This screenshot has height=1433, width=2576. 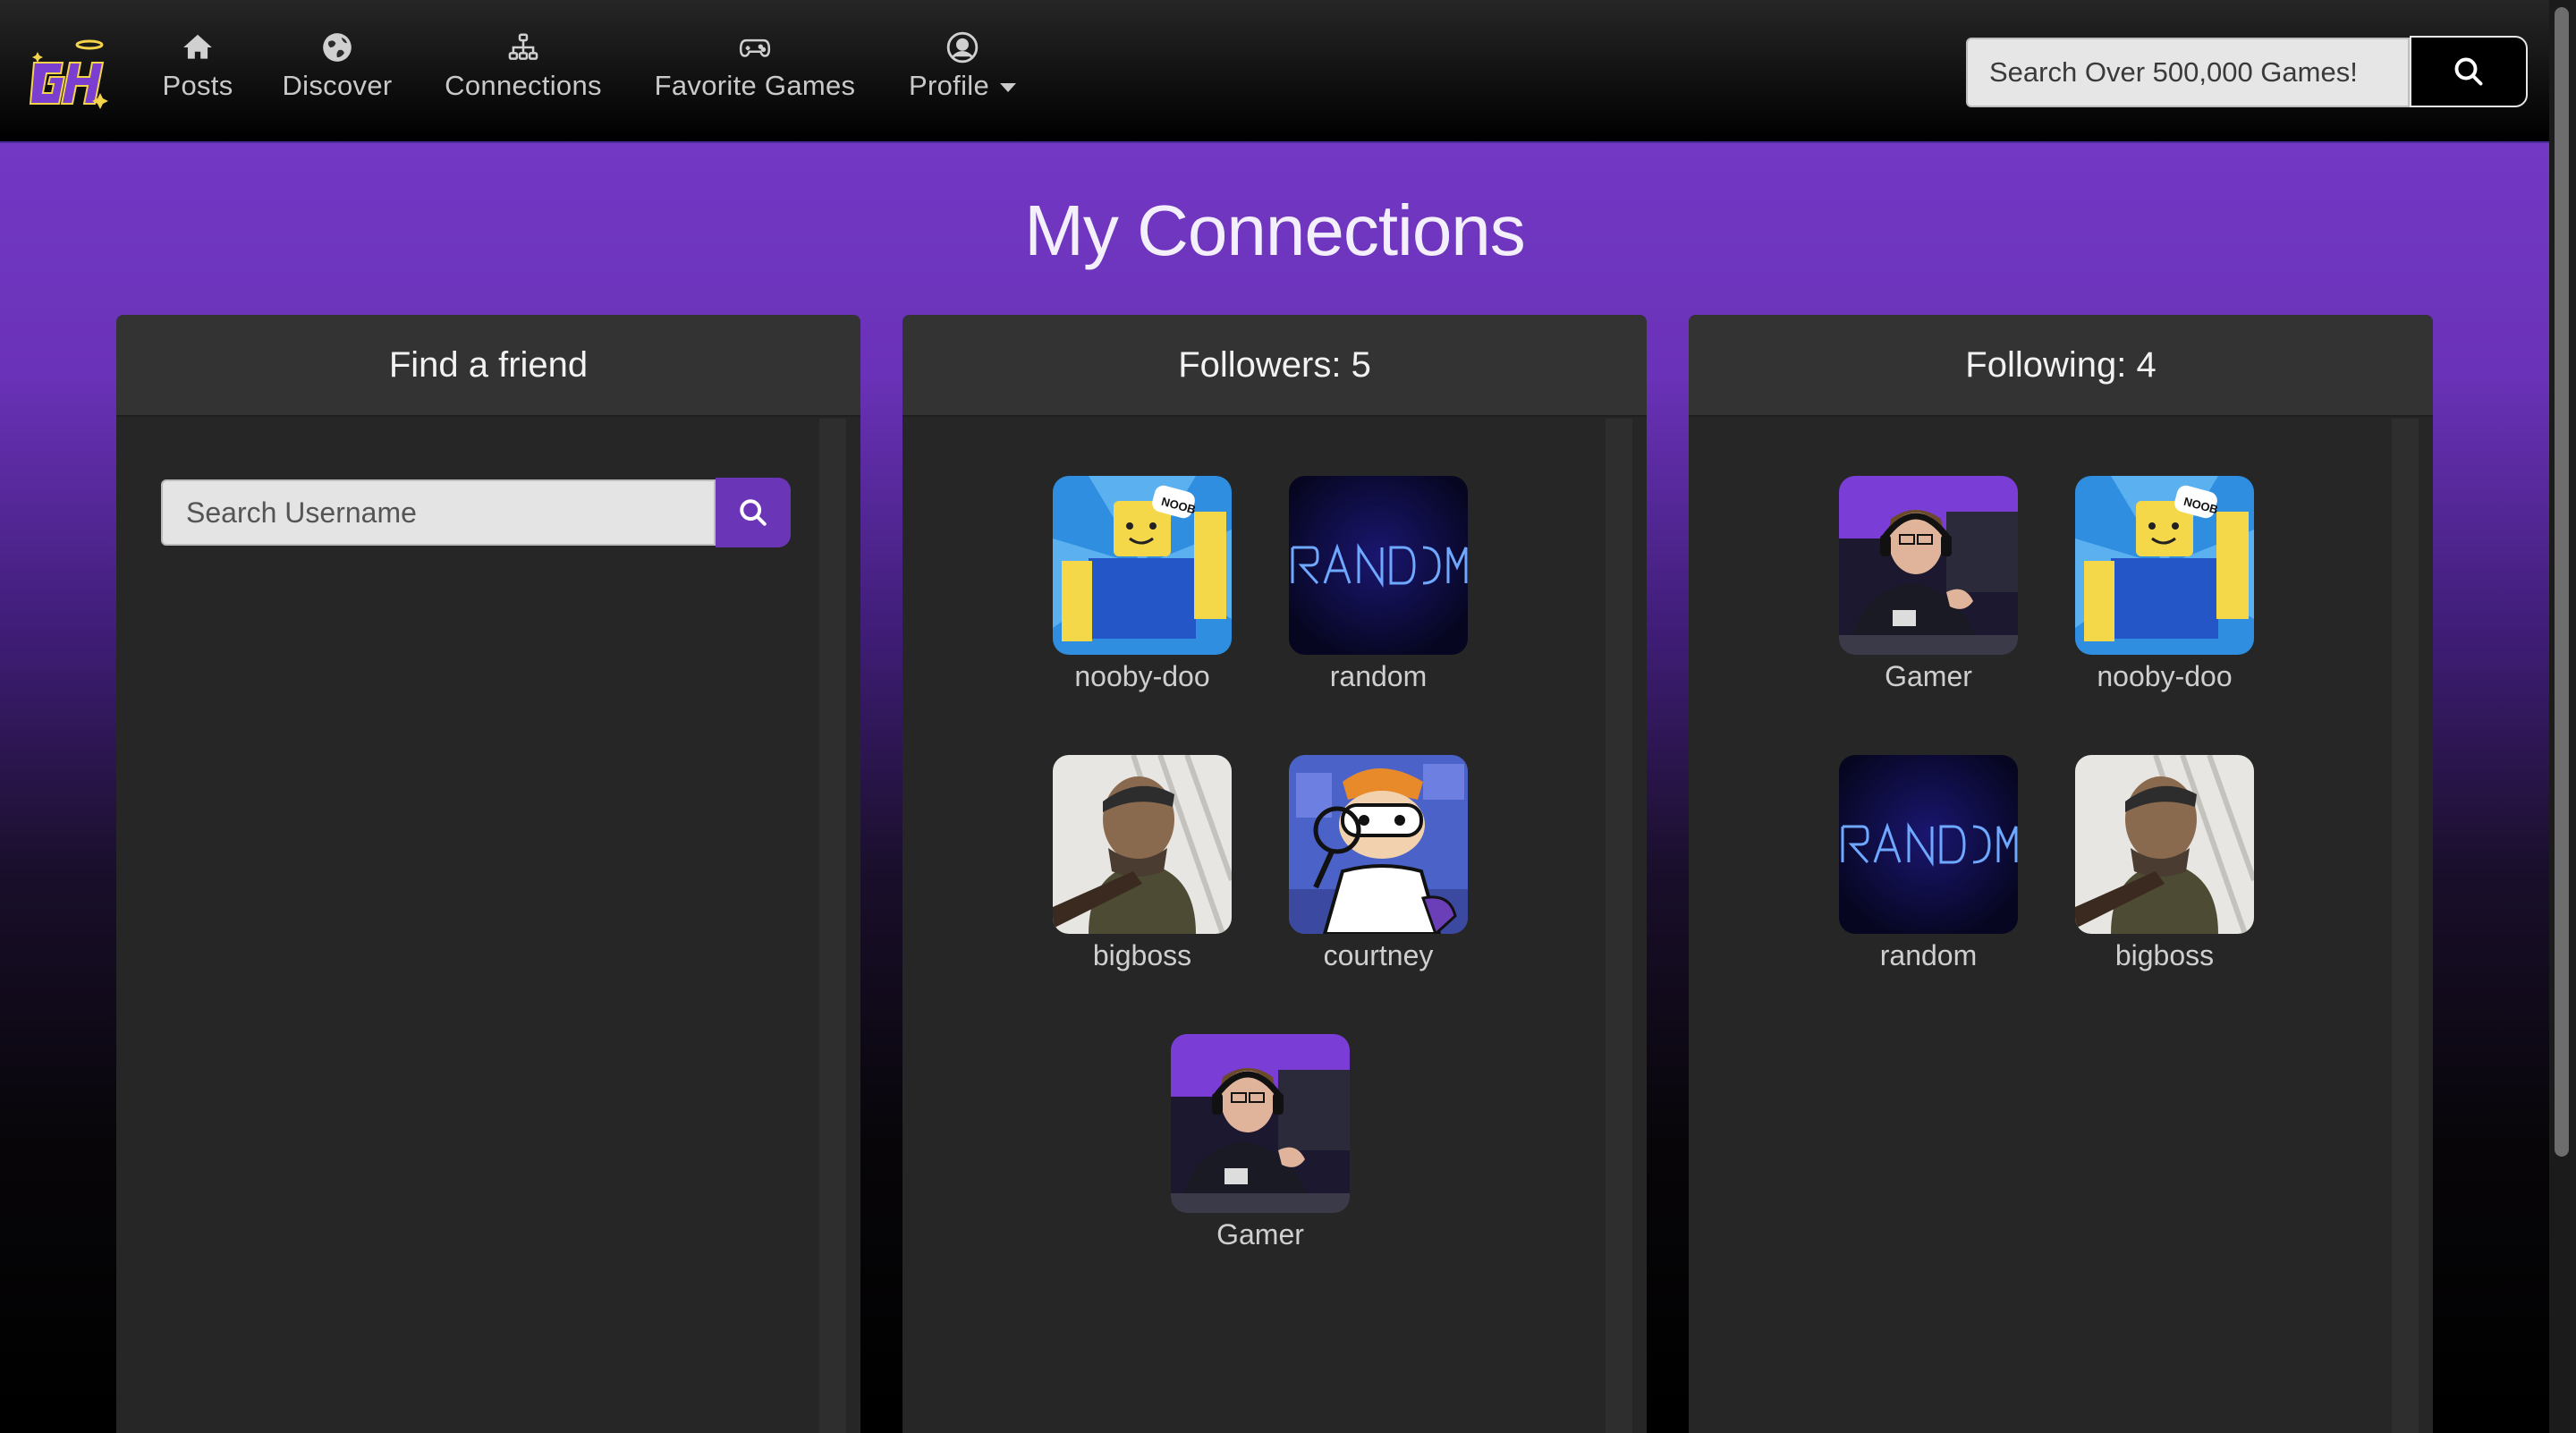 What do you see at coordinates (755, 47) in the screenshot?
I see `gamepad-icon` at bounding box center [755, 47].